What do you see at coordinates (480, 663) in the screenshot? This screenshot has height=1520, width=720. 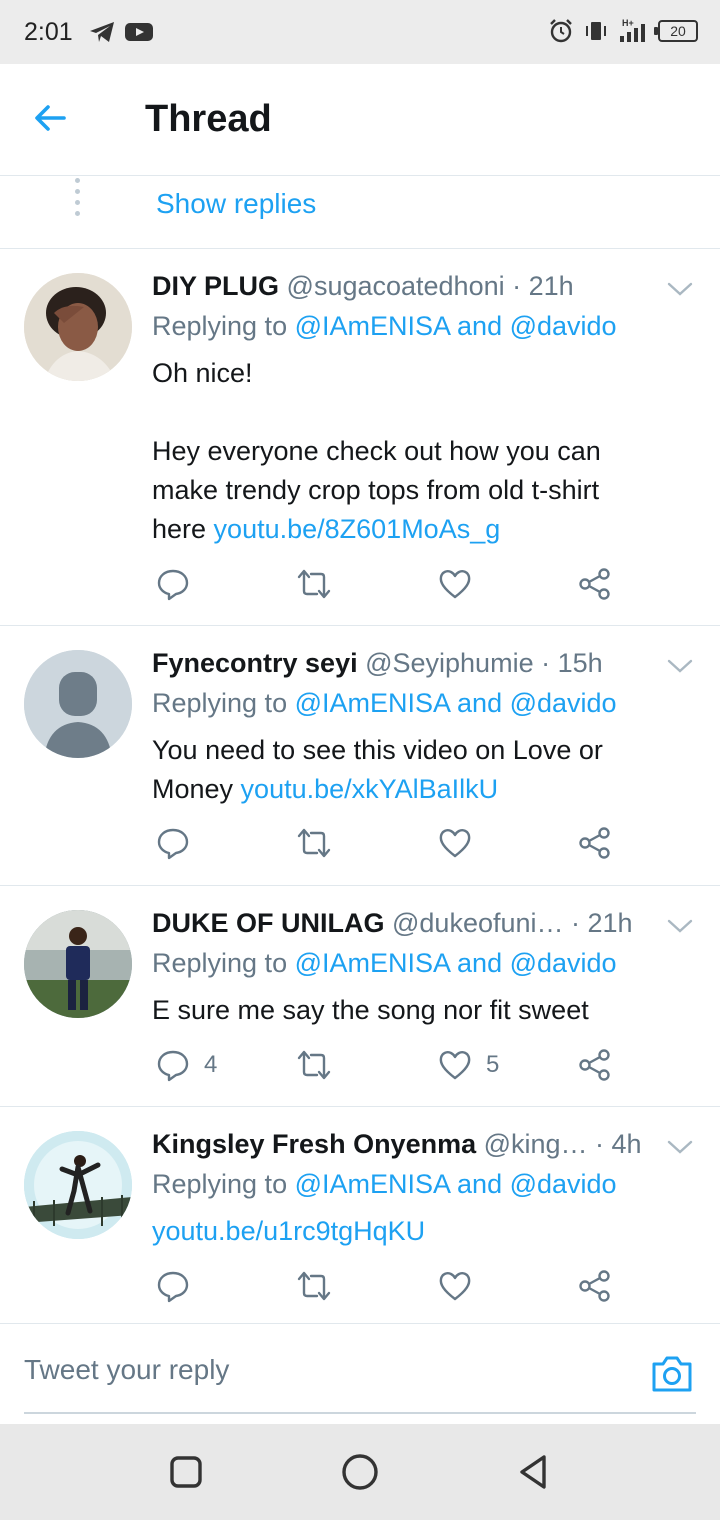 I see `author-handle-time: @Seyiphumie · 15h` at bounding box center [480, 663].